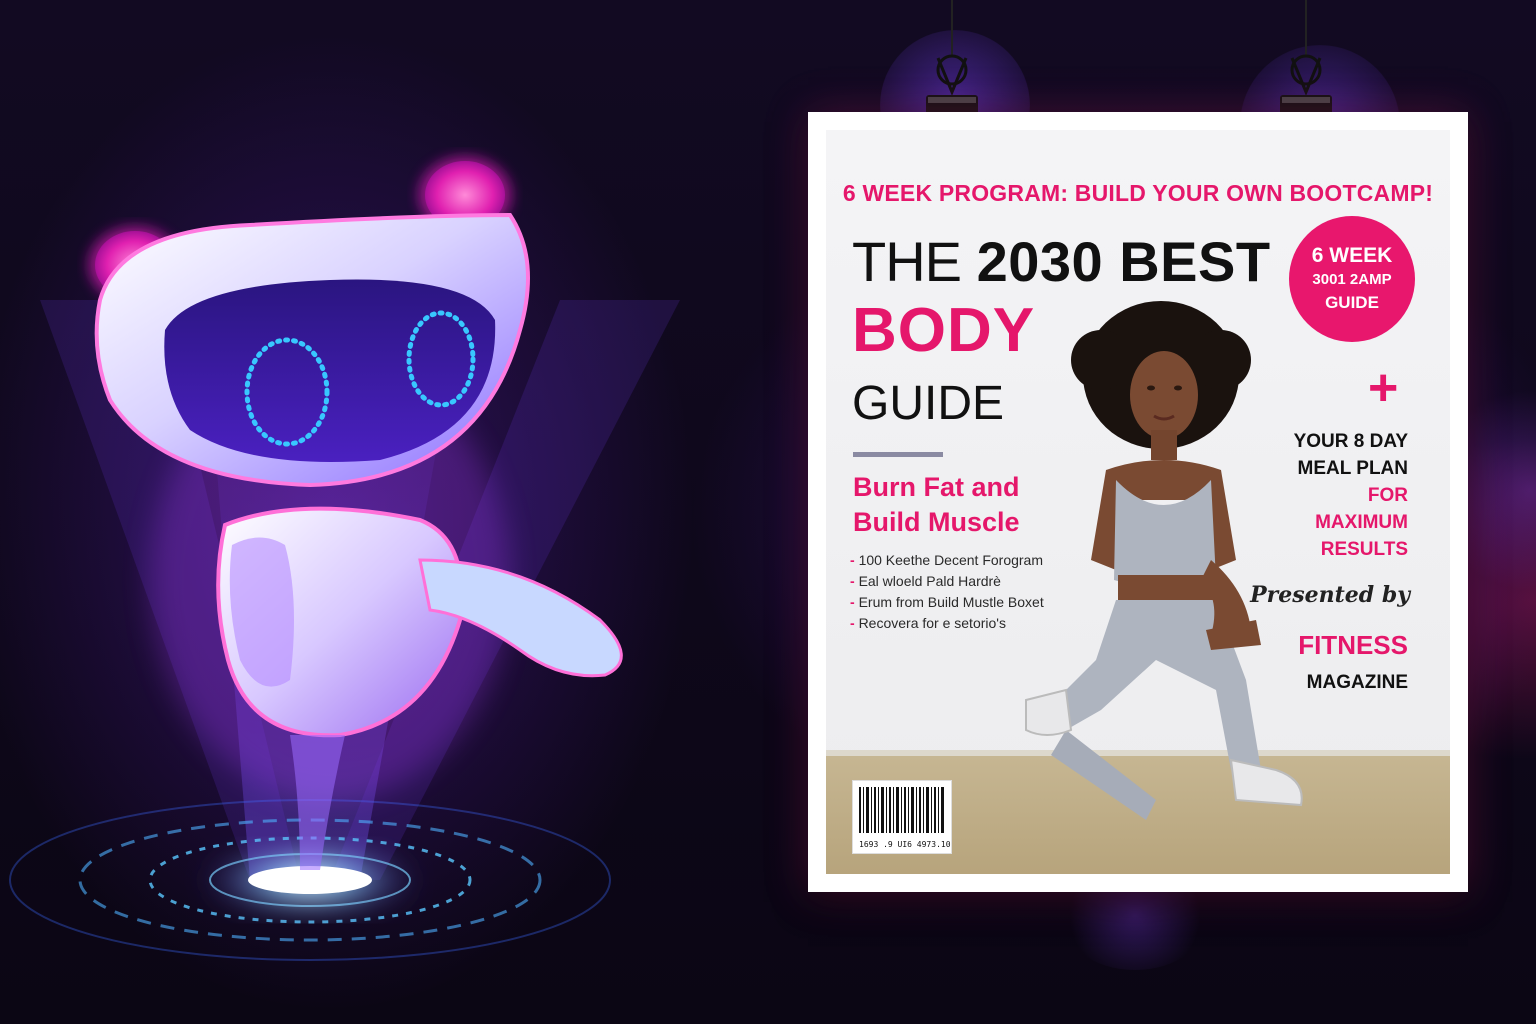  Describe the element at coordinates (1164, 560) in the screenshot. I see `fitness-model-image` at that location.